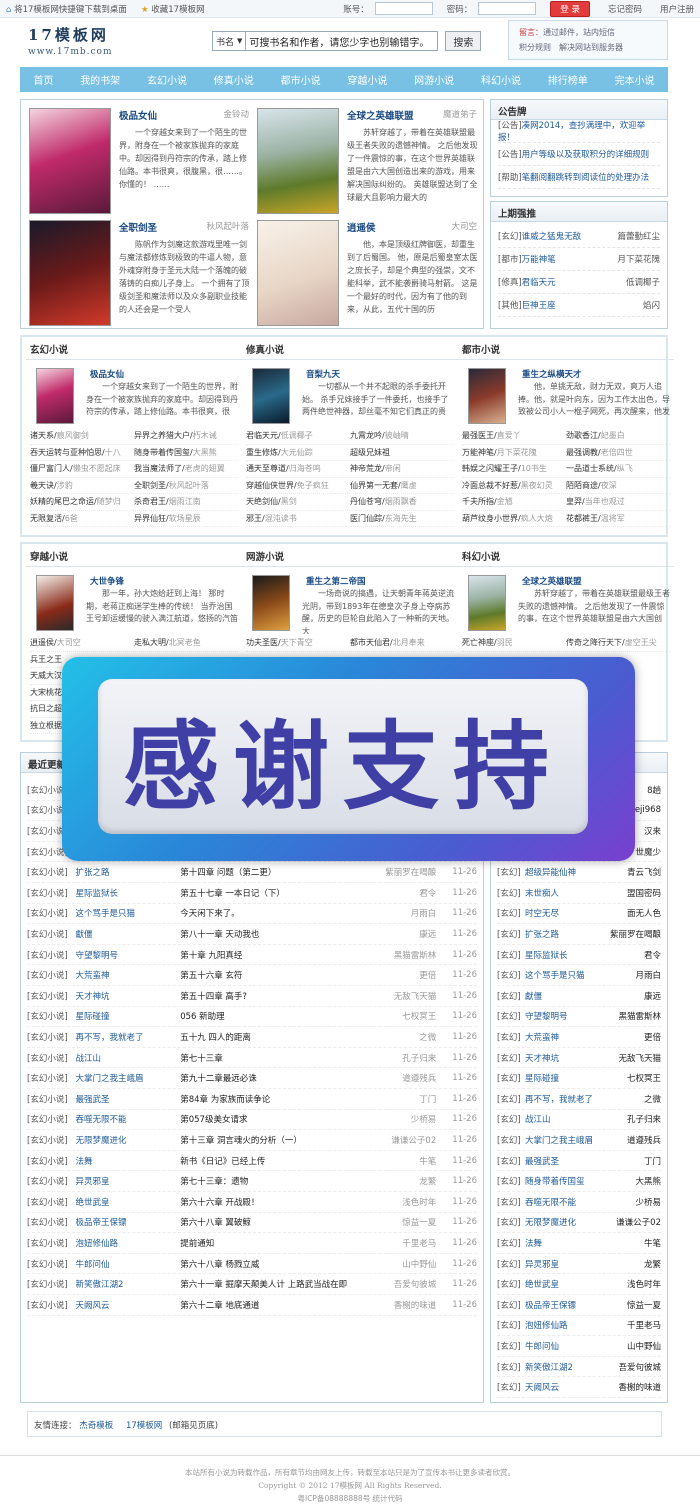  Describe the element at coordinates (405, 913) in the screenshot. I see `row-author: 月雨白` at that location.